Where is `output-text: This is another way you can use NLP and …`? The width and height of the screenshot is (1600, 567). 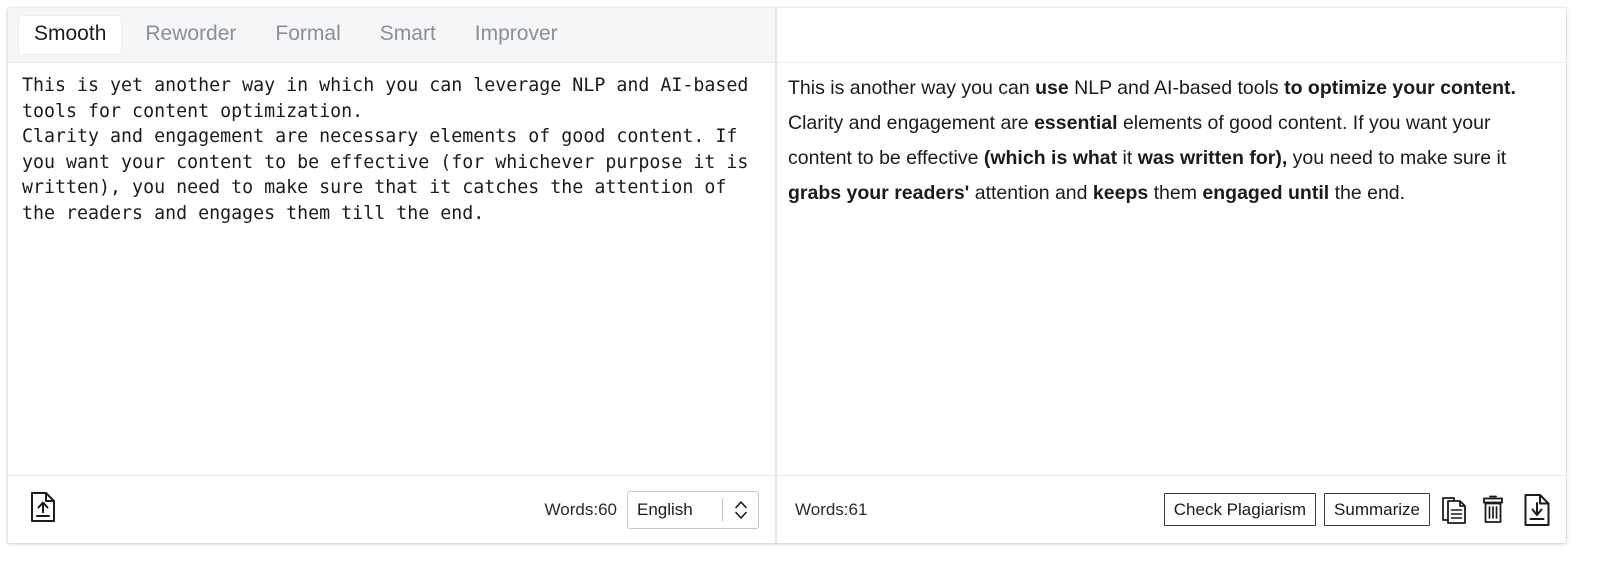 output-text: This is another way you can use NLP and … is located at coordinates (1164, 141).